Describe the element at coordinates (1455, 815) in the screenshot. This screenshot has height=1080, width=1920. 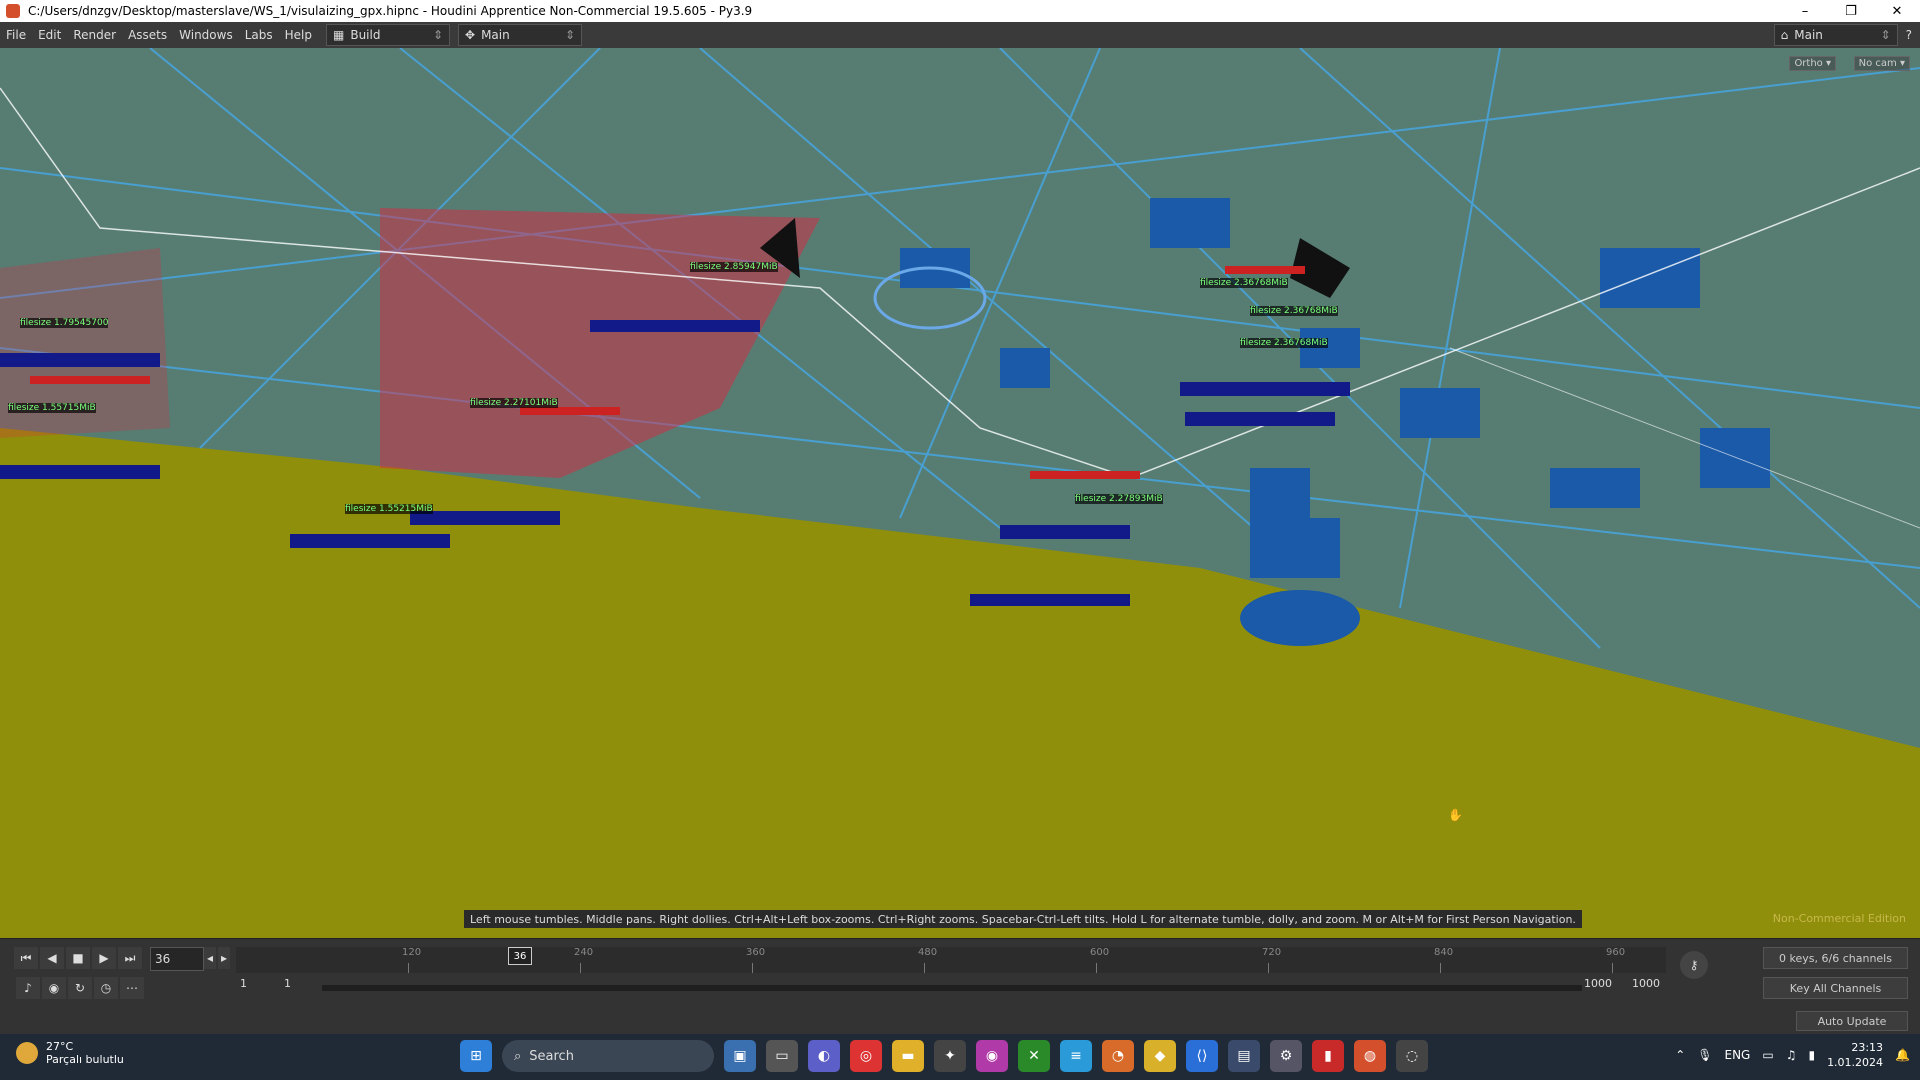
I see `mouse-cursor-icon: ✋` at that location.